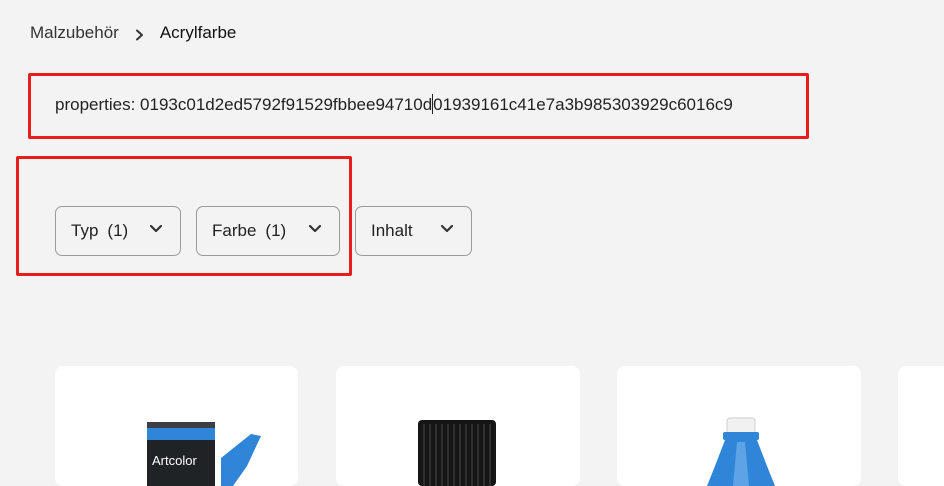  I want to click on filter-label-inhalt: Inhalt, so click(392, 230).